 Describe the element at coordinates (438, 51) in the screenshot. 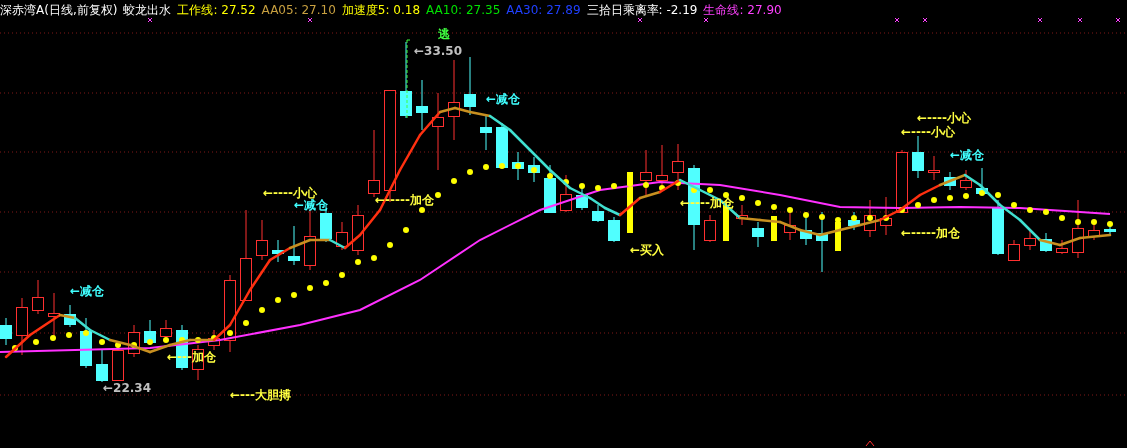

I see `annotation-label: ←33.50` at that location.